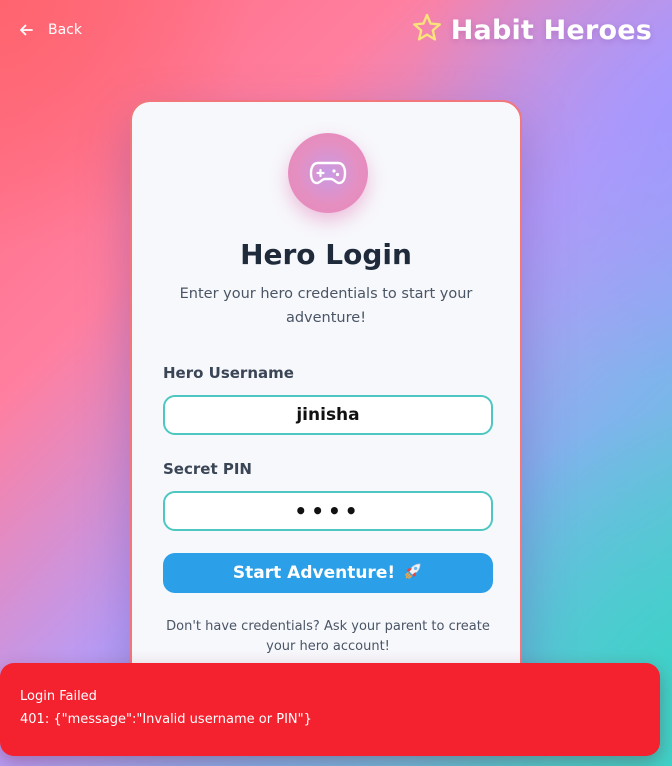 This screenshot has height=766, width=672. Describe the element at coordinates (58, 696) in the screenshot. I see `toast-title: Login Failed` at that location.